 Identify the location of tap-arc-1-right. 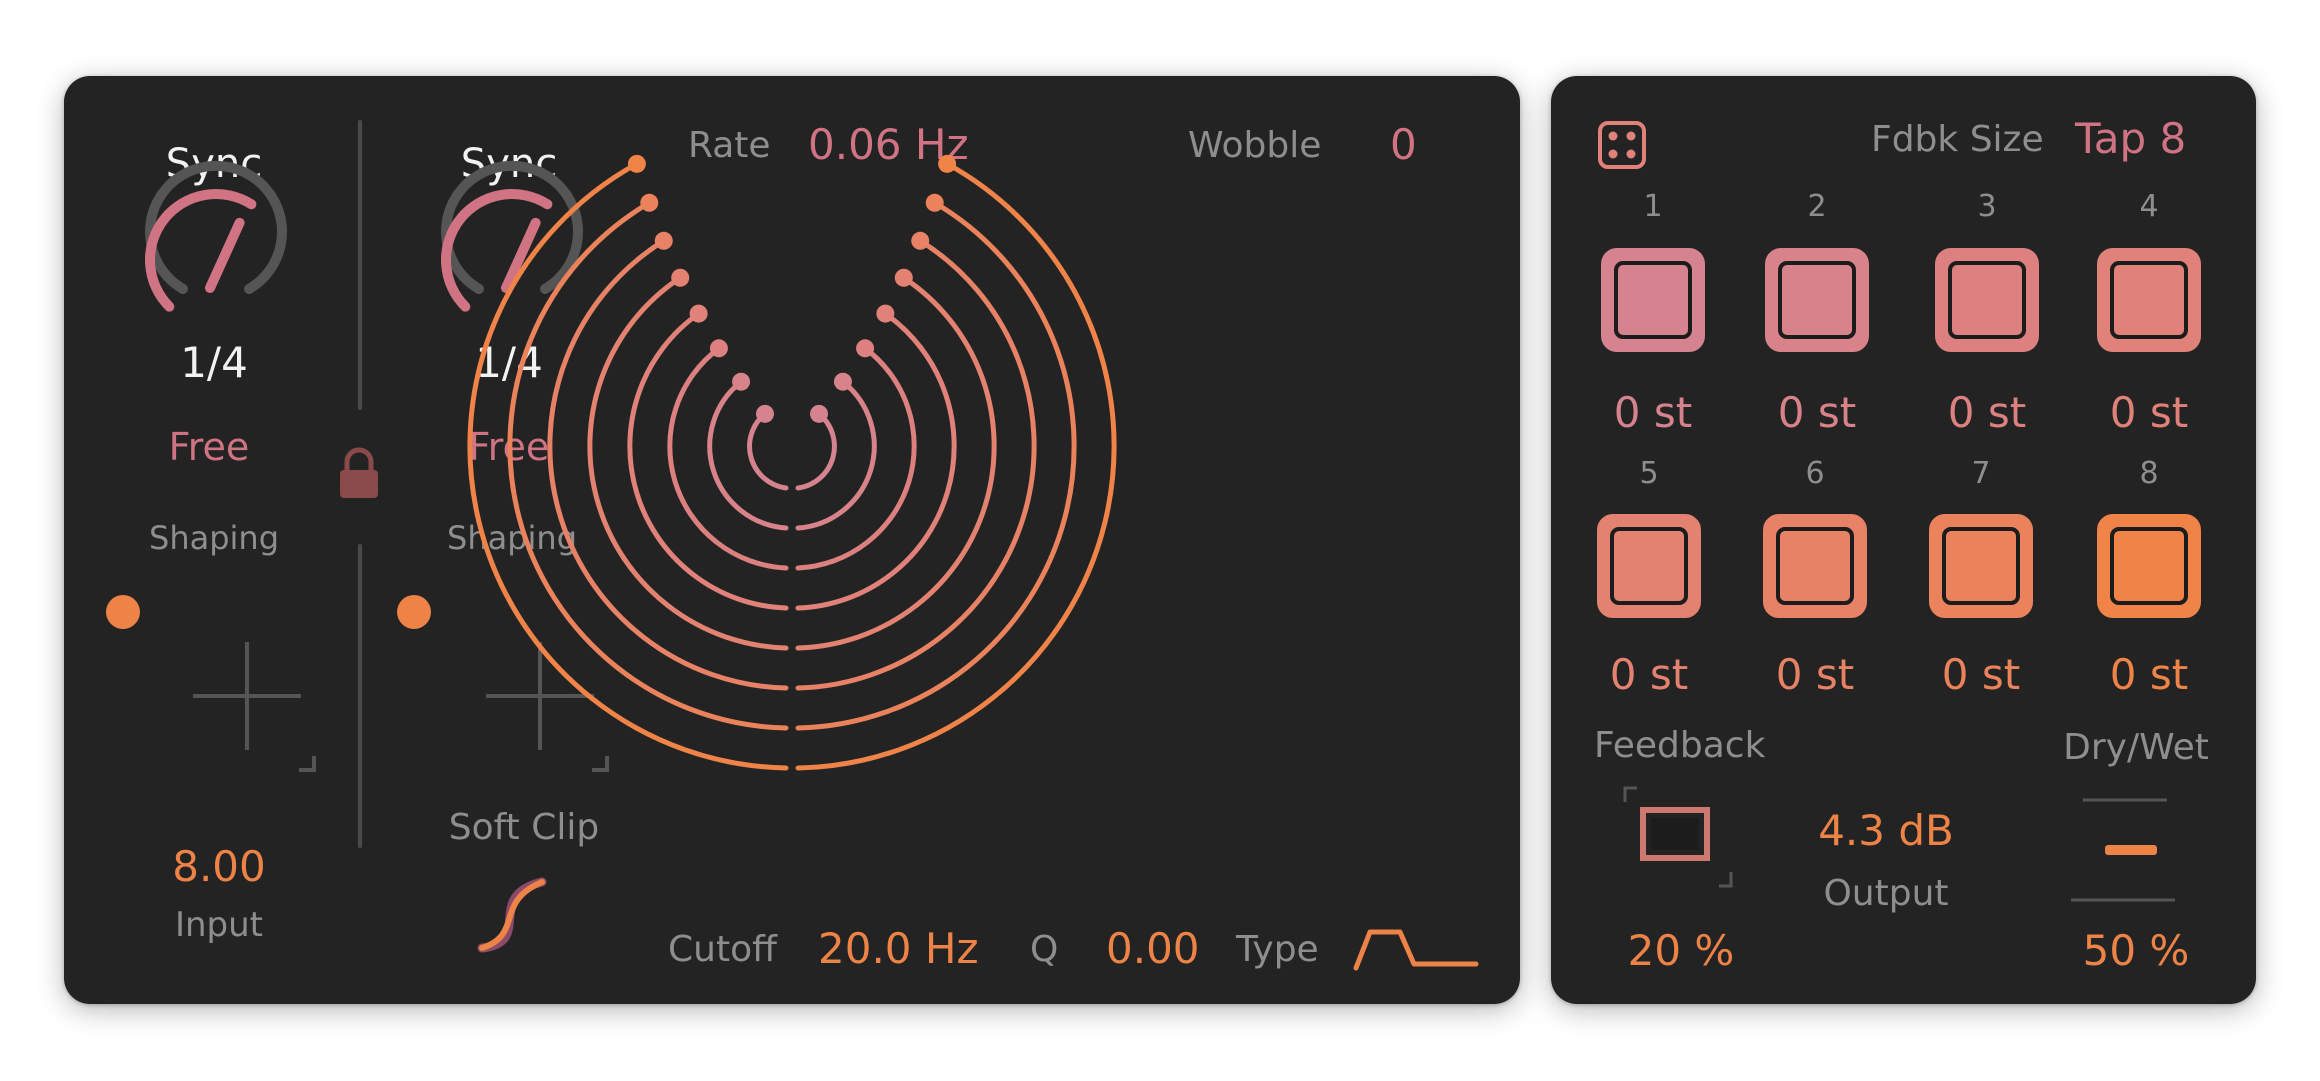
(816, 451).